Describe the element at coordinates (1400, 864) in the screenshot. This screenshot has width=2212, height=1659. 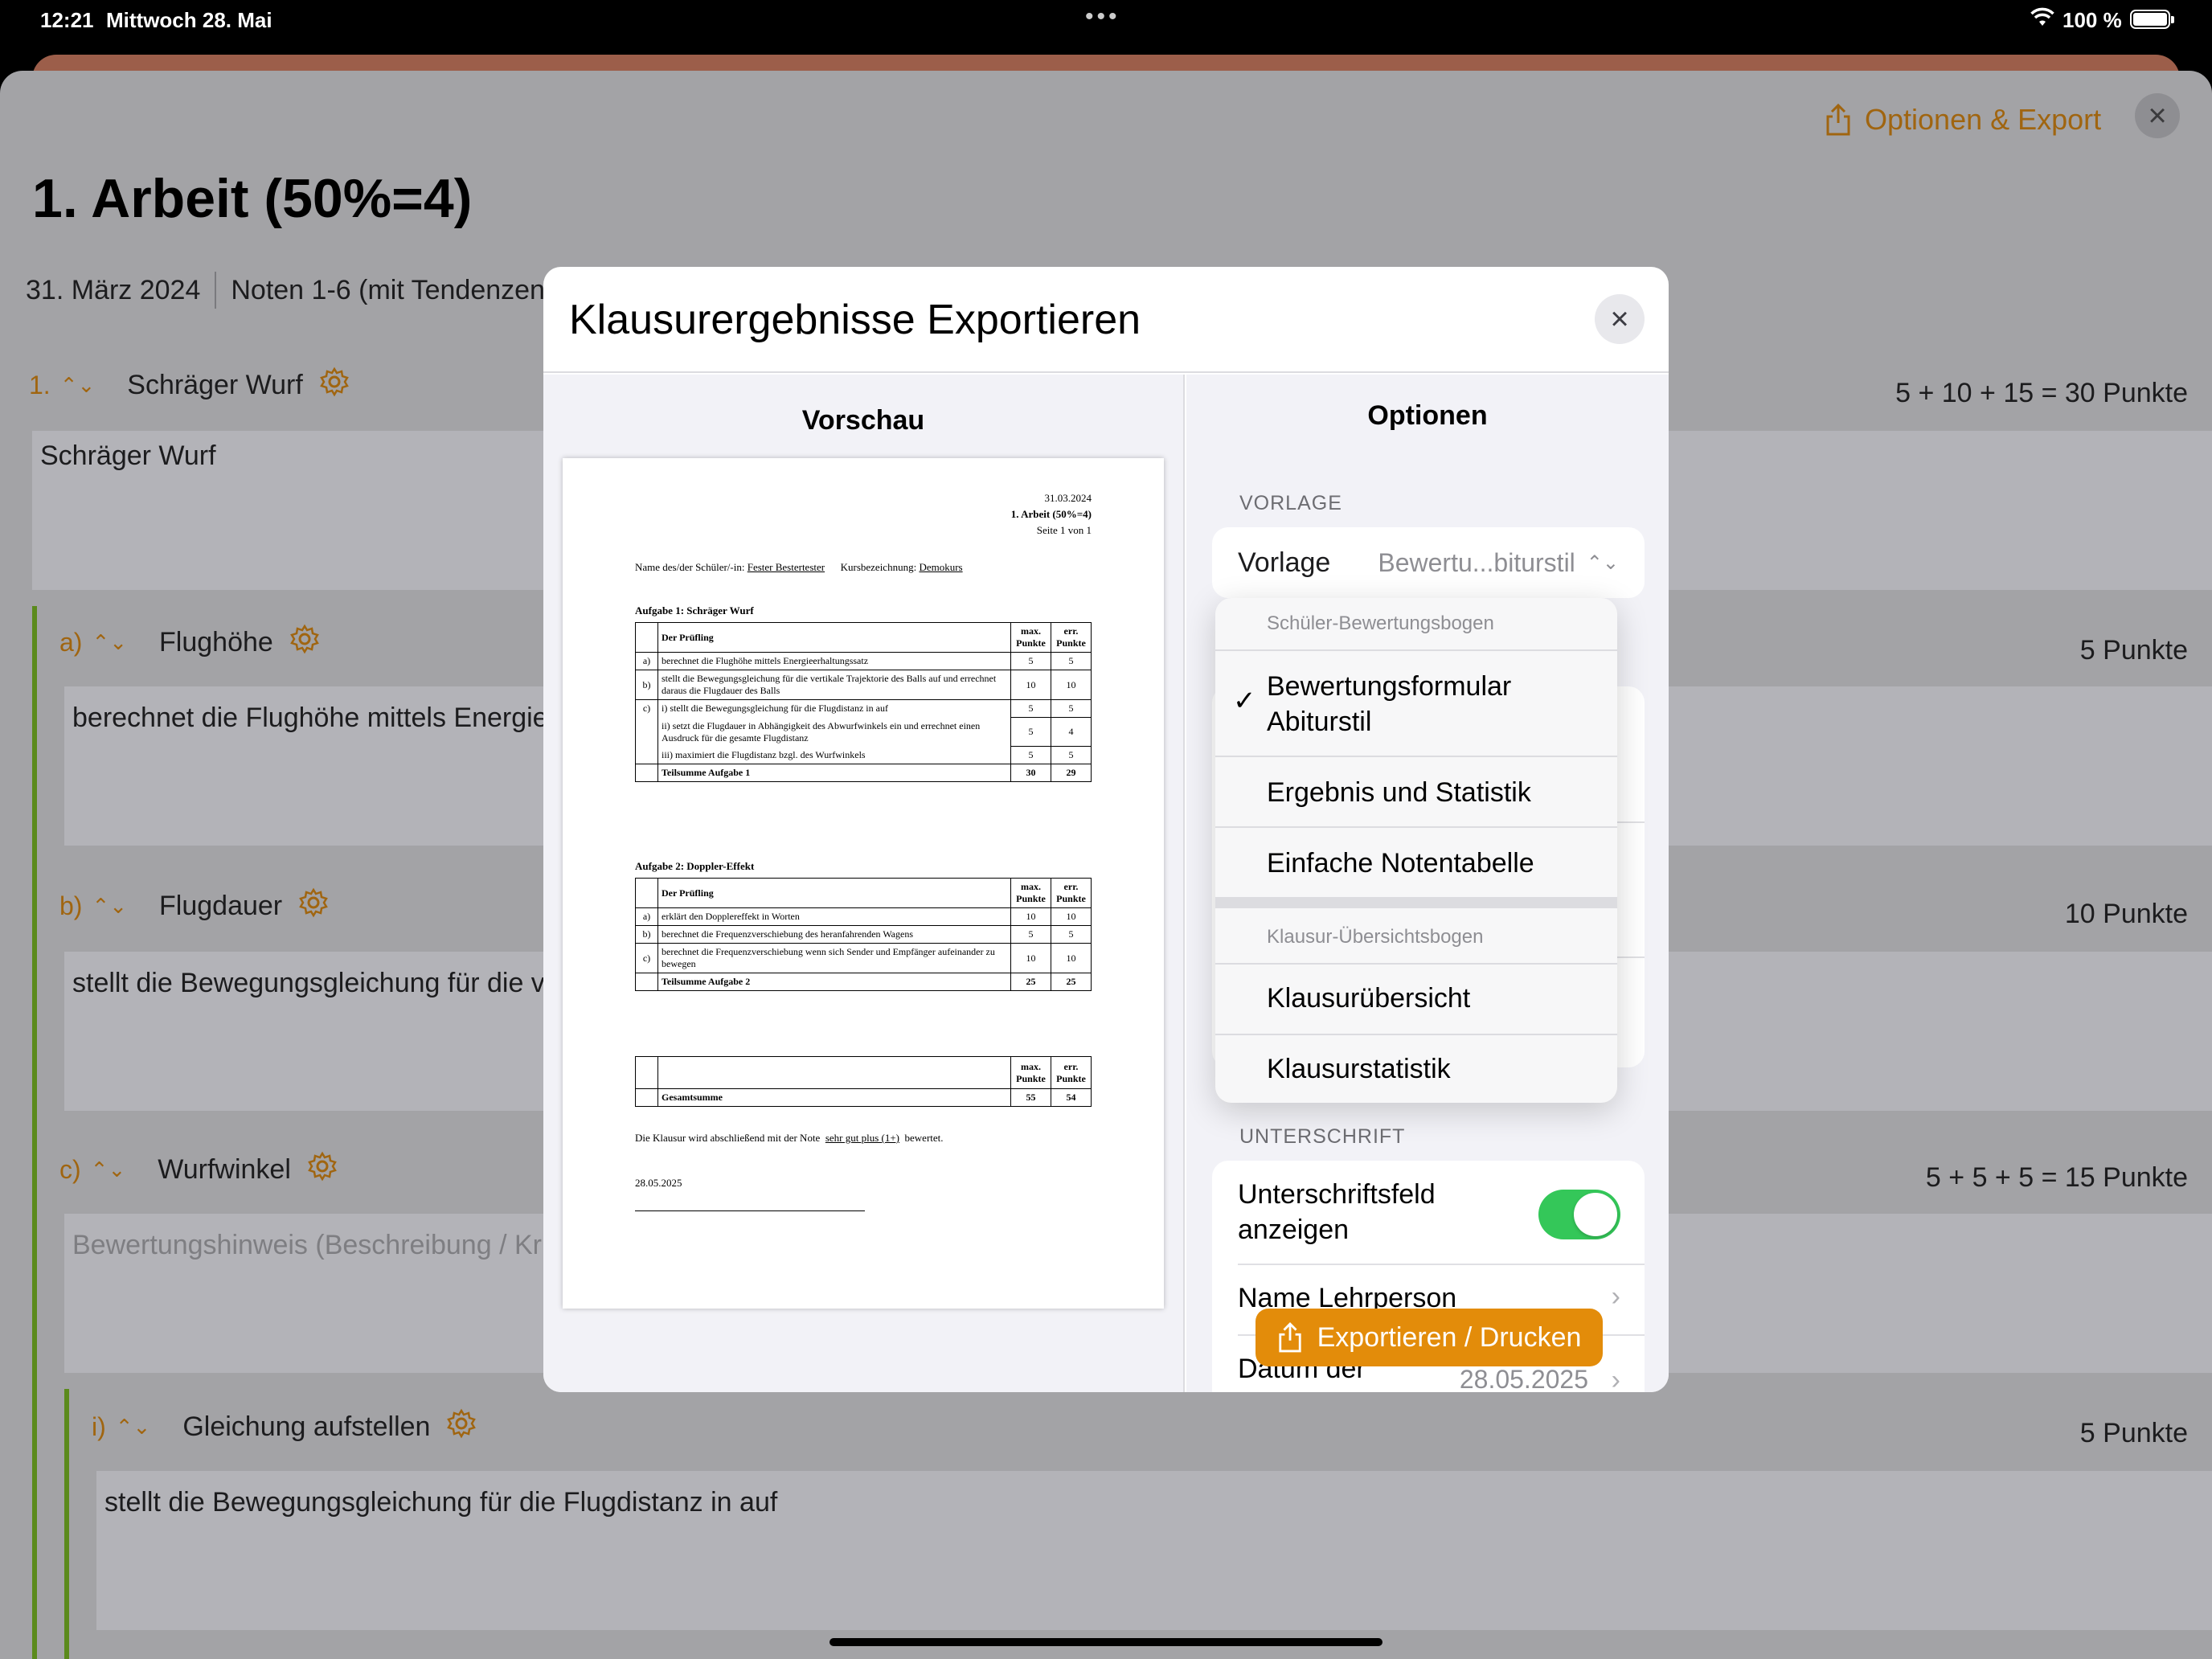
I see `menu-item-notentabelle: Einfache Notentabelle` at that location.